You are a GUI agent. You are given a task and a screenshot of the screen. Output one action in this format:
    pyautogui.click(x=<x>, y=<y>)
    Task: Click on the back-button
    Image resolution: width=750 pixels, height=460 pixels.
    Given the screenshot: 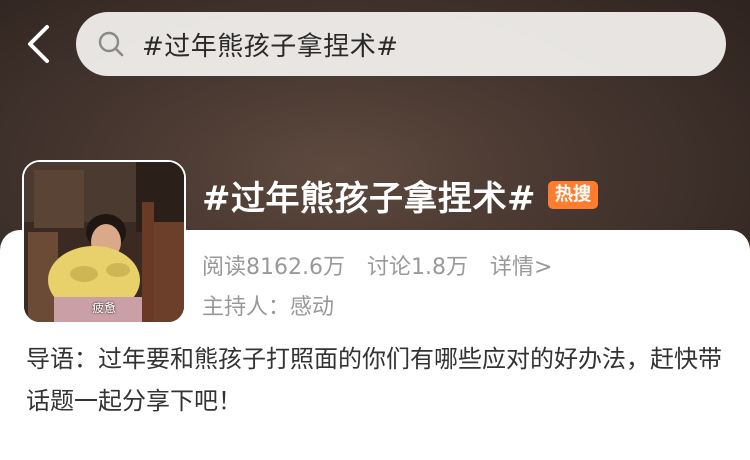 What is the action you would take?
    pyautogui.click(x=38, y=44)
    